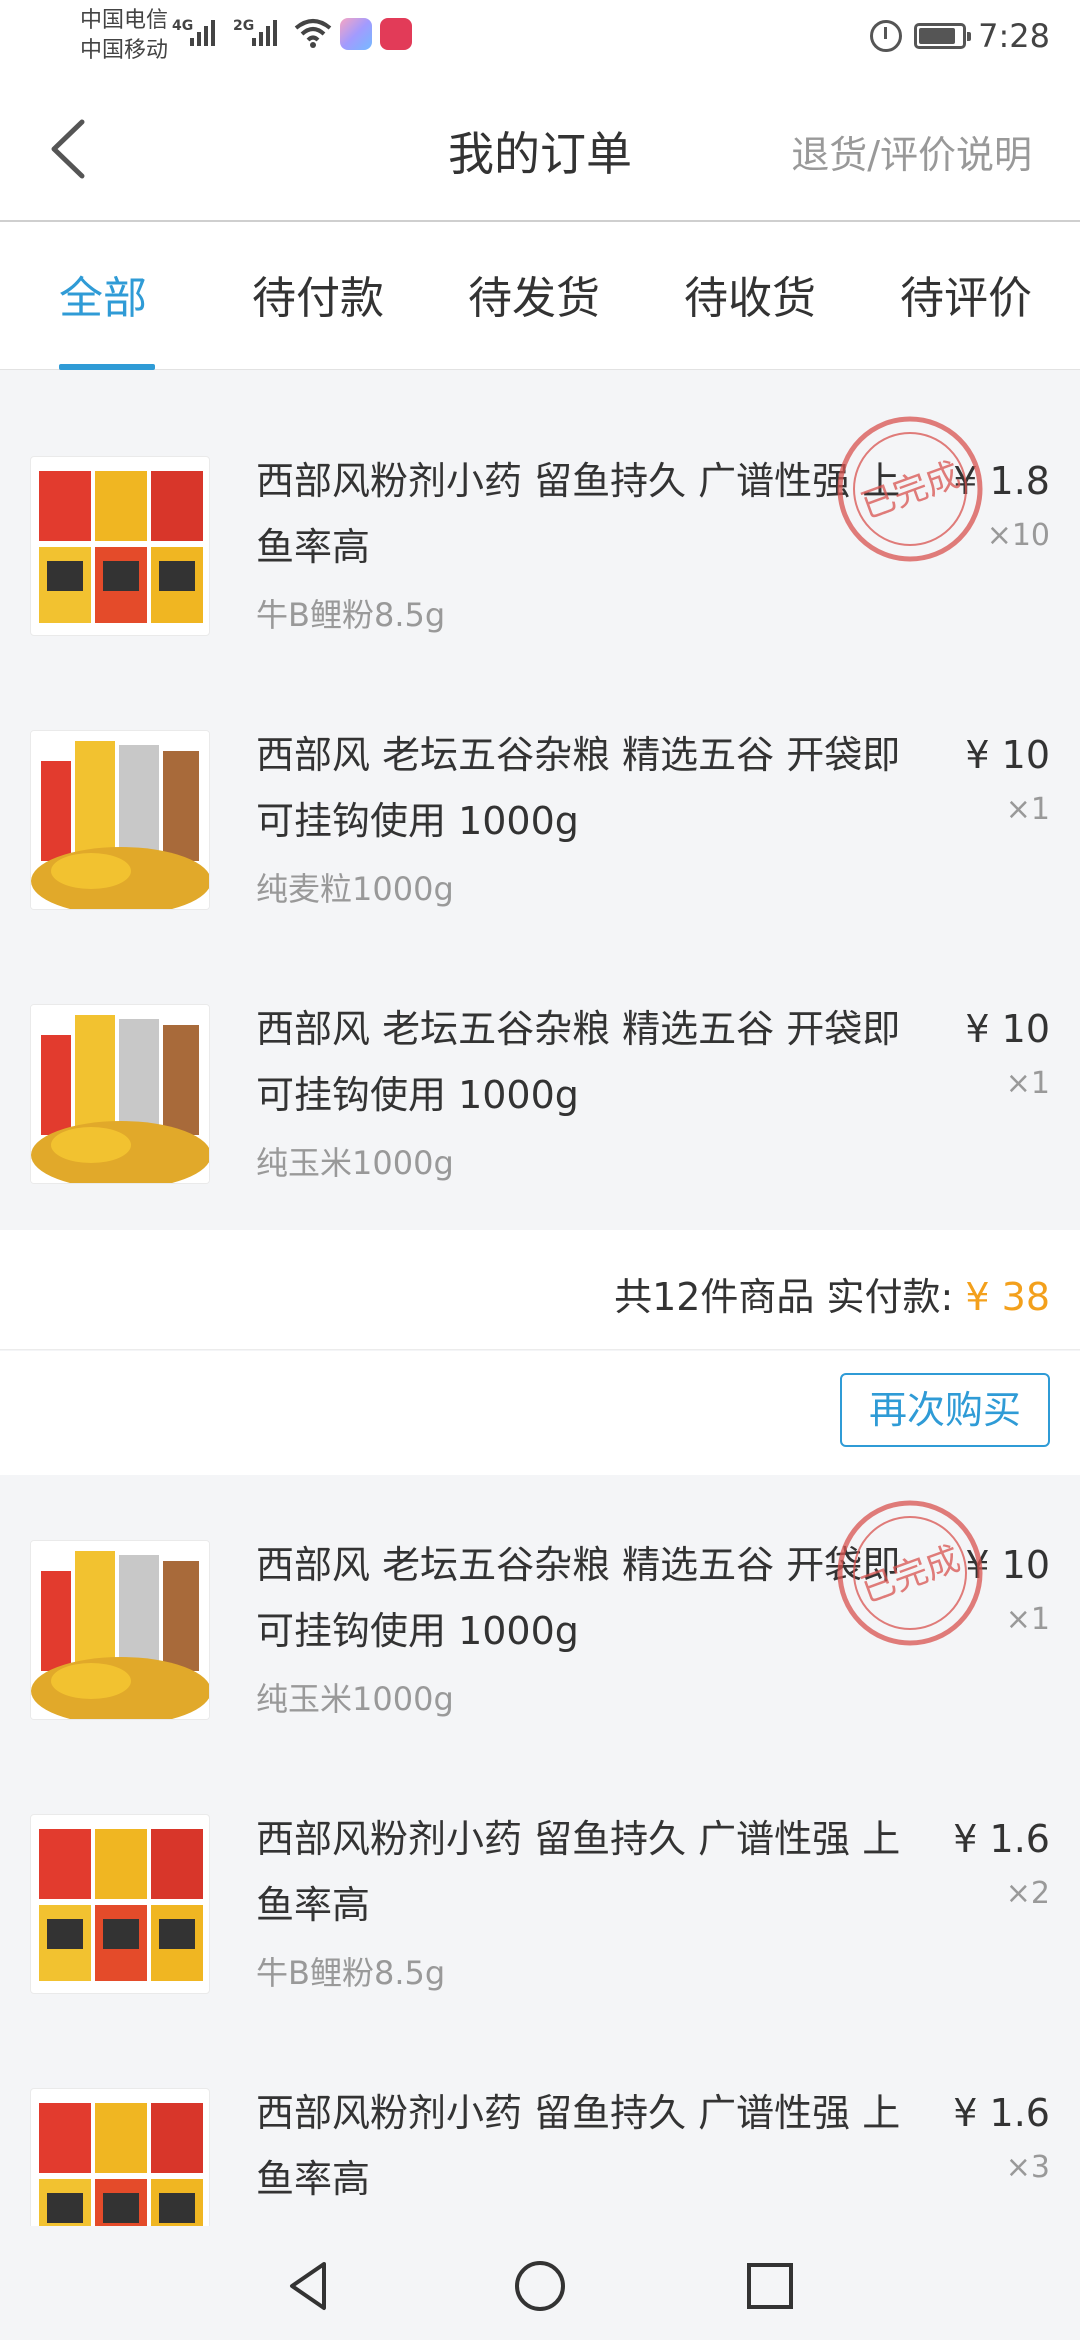 This screenshot has height=2340, width=1080. What do you see at coordinates (790, 1297) in the screenshot?
I see `summary-label: 共12件商品 实付款:` at bounding box center [790, 1297].